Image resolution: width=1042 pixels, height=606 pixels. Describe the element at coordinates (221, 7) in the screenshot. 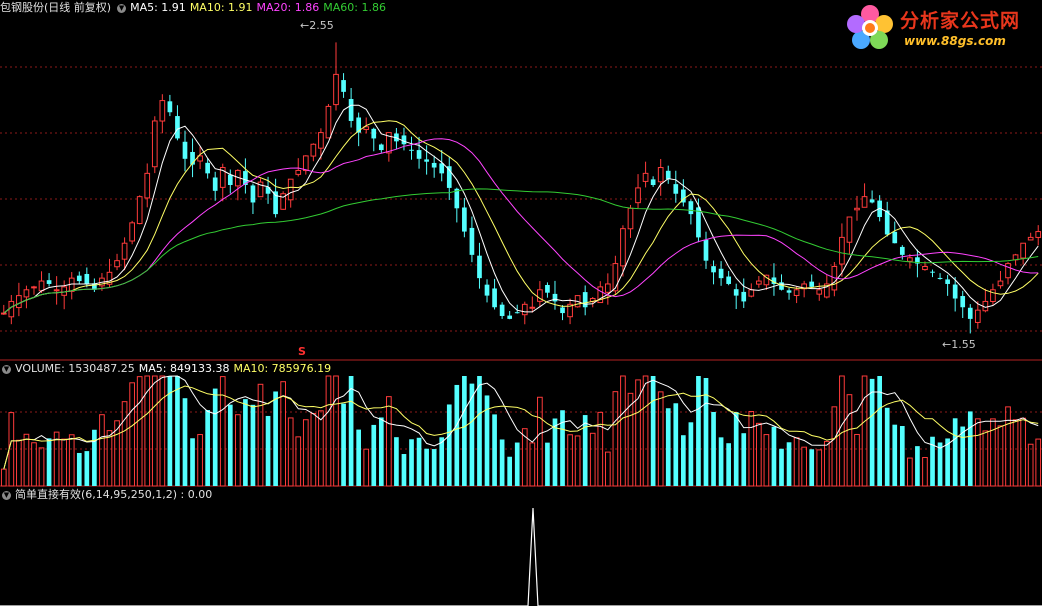

I see `ma10-legend: MA10: 1.91` at that location.